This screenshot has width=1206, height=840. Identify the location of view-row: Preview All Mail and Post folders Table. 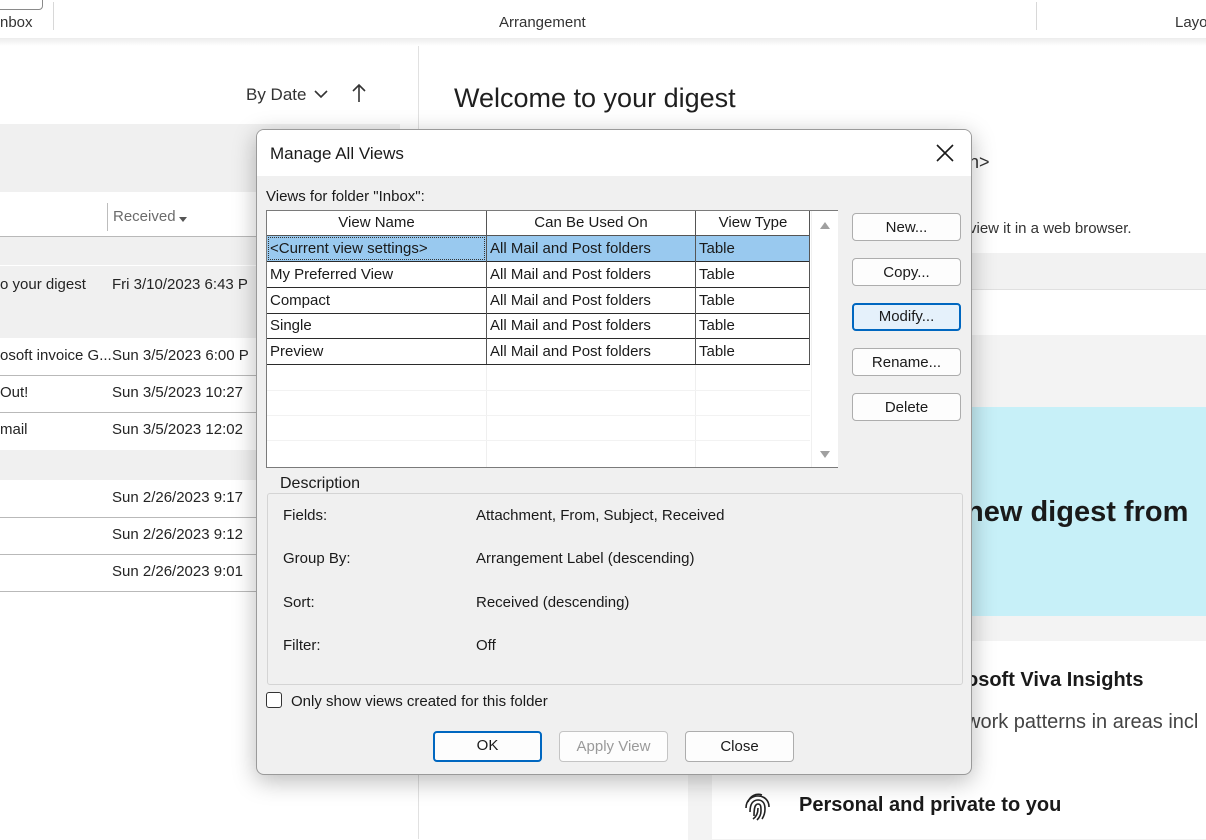
(538, 352).